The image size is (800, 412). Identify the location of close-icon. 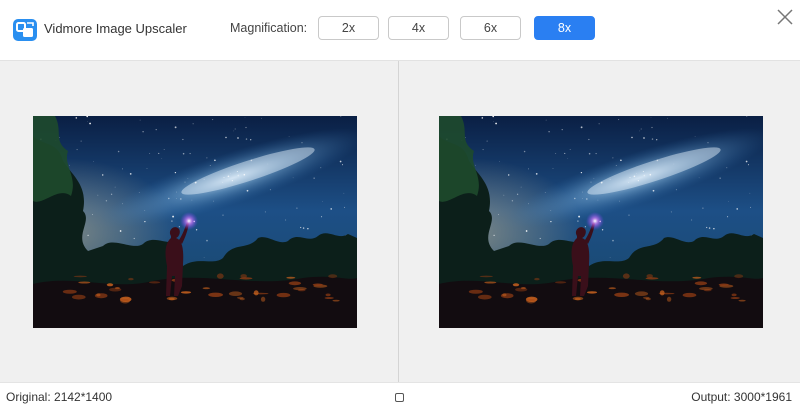
(785, 17).